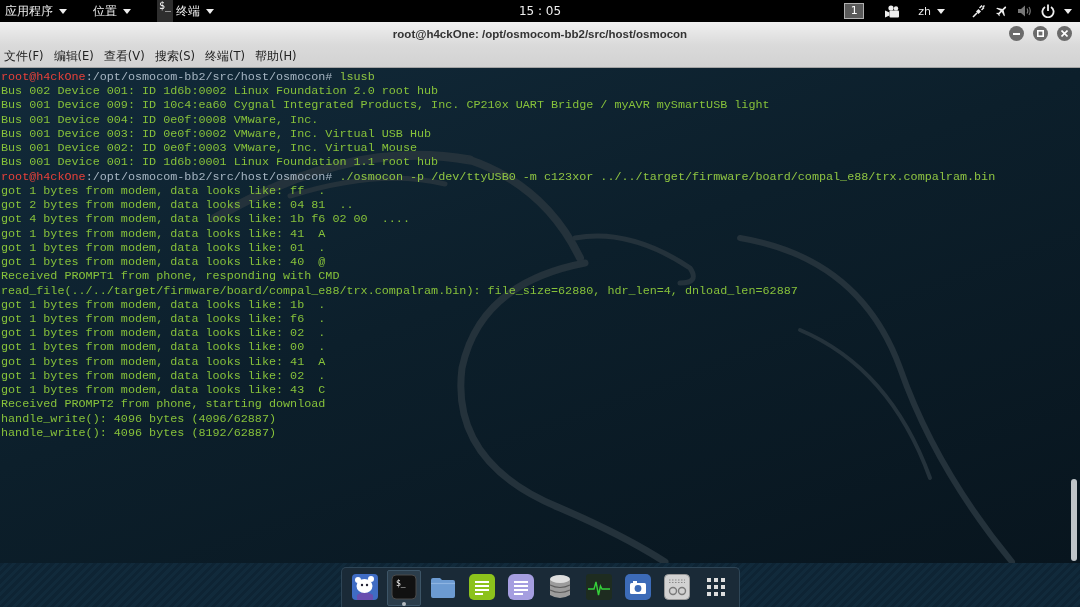  What do you see at coordinates (186, 11) in the screenshot?
I see `app-menu: $_ 终端` at bounding box center [186, 11].